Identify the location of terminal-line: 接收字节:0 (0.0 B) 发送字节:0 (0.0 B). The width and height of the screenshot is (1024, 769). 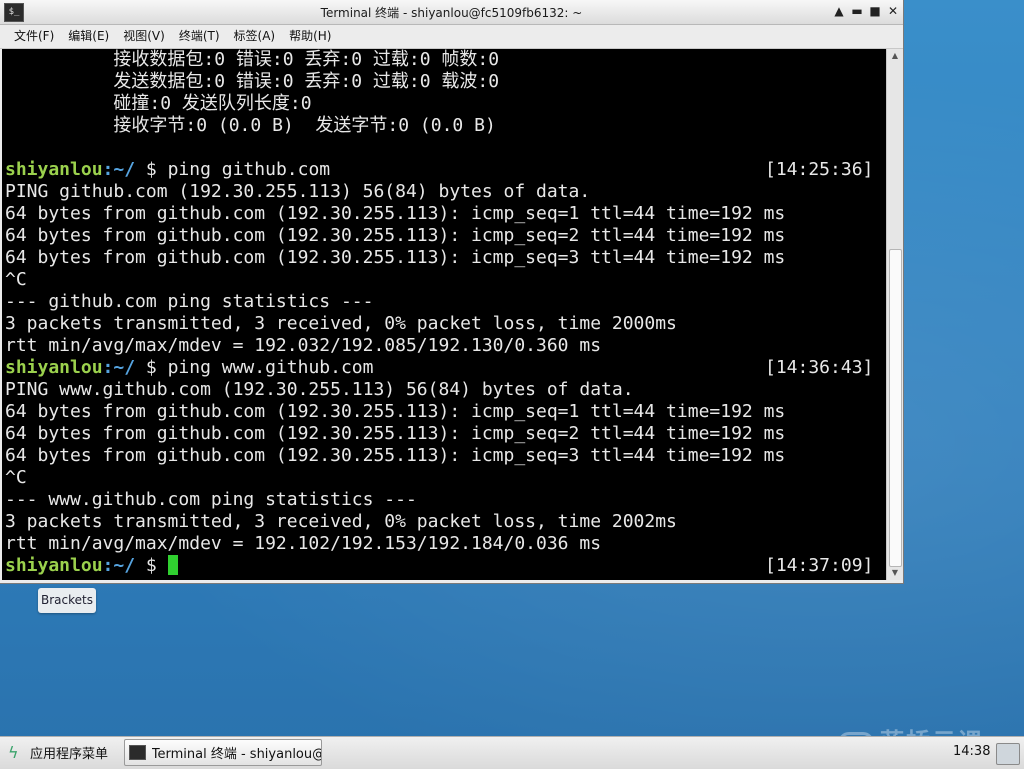
(250, 125).